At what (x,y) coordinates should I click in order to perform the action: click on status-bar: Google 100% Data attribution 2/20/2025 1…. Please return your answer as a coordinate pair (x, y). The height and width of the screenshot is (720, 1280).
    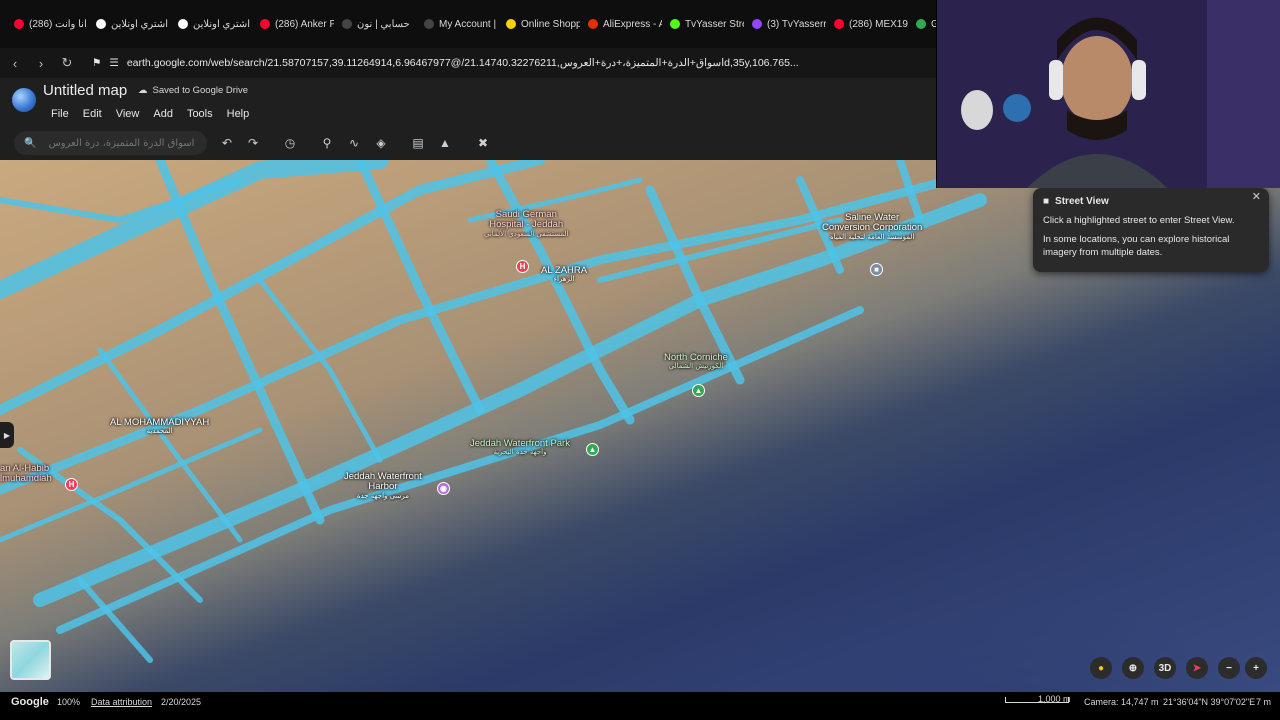
    Looking at the image, I should click on (640, 702).